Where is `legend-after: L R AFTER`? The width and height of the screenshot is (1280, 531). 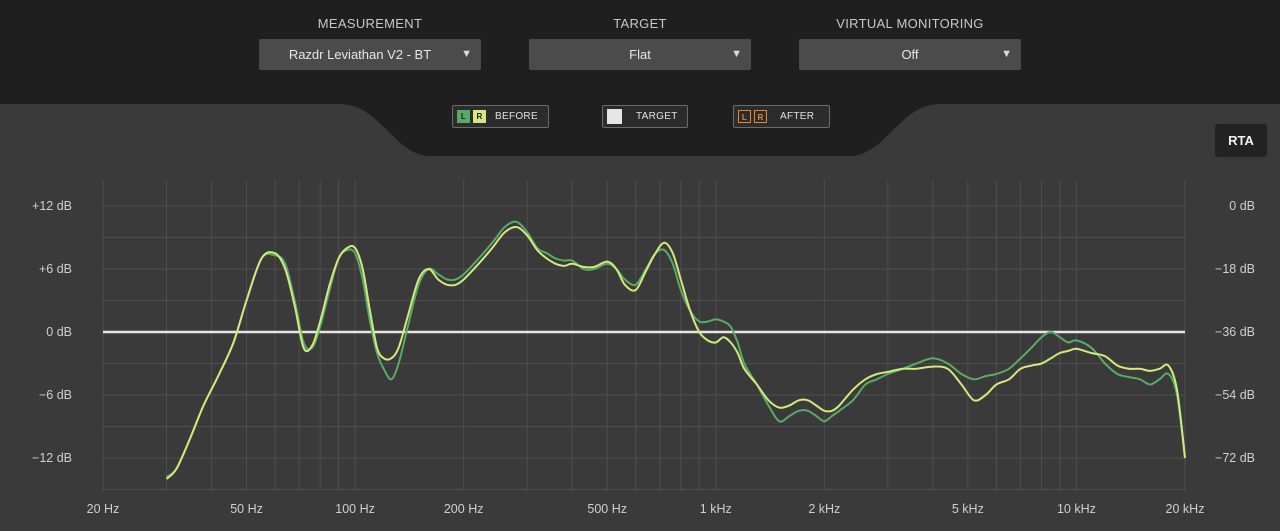
legend-after: L R AFTER is located at coordinates (781, 116).